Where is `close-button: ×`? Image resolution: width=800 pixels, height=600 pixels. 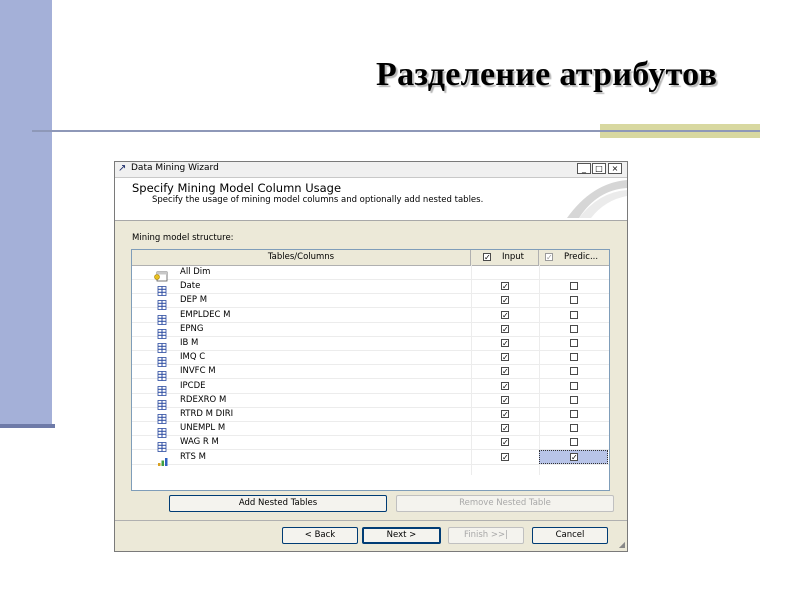
close-button: × is located at coordinates (615, 168).